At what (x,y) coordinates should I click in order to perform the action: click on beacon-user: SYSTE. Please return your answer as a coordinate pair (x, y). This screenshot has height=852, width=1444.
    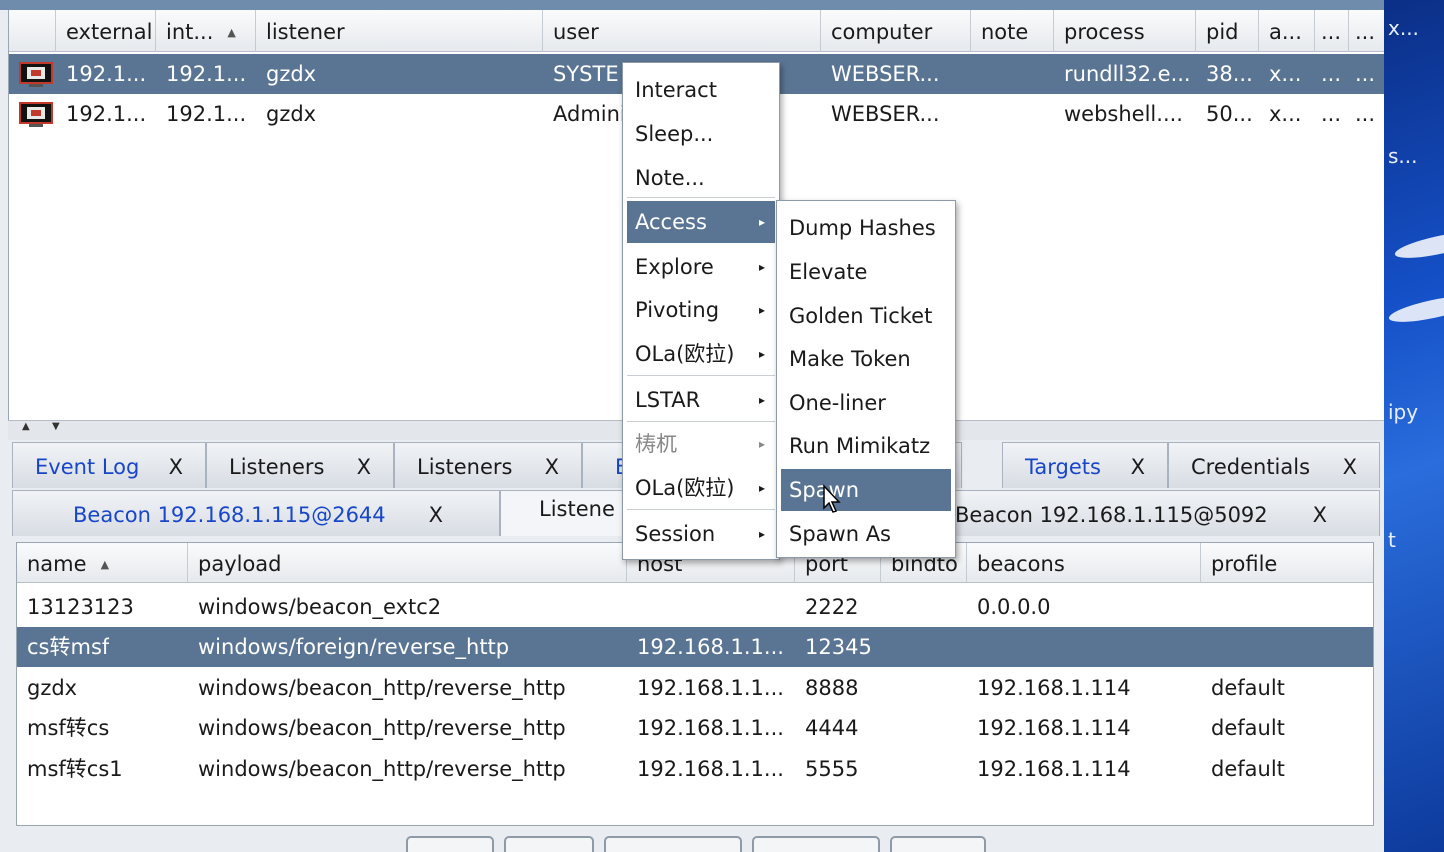
    Looking at the image, I should click on (586, 74).